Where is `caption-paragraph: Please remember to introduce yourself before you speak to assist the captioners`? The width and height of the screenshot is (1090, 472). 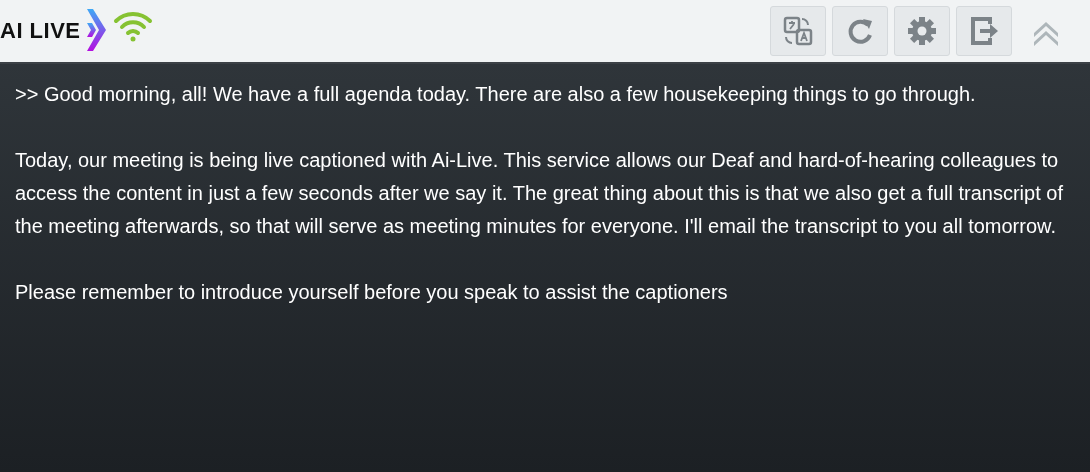
caption-paragraph: Please remember to introduce yourself before you speak to assist the captioners is located at coordinates (372, 292).